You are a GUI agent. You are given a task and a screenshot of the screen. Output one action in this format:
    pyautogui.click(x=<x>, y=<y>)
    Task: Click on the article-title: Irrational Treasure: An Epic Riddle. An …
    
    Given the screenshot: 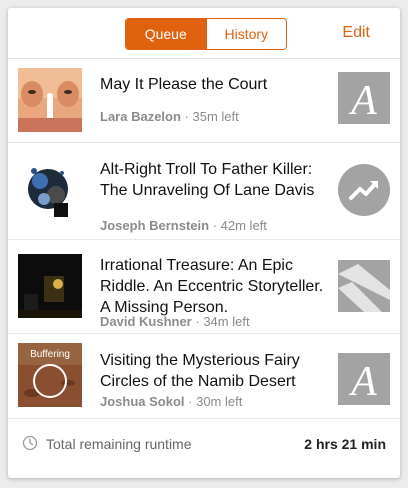 What is the action you would take?
    pyautogui.click(x=212, y=286)
    